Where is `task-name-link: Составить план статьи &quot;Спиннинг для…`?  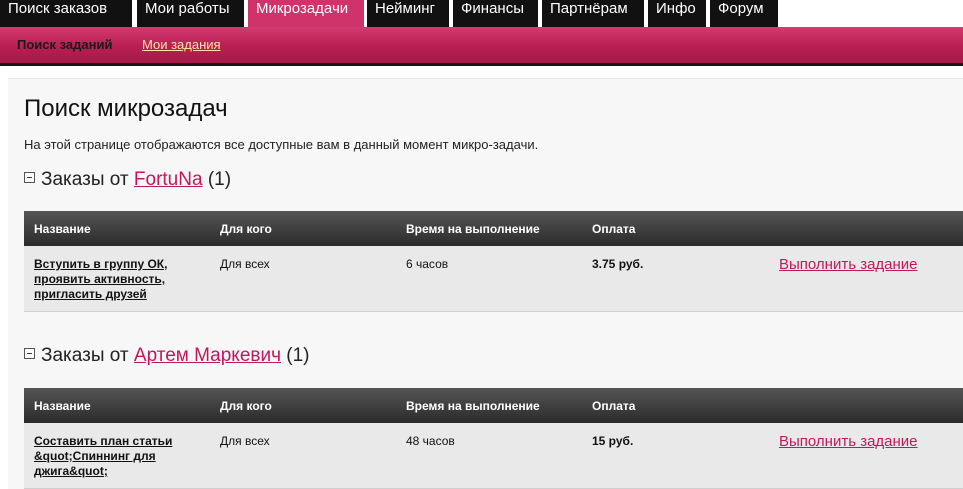
task-name-link: Составить план статьи &quot;Спиннинг для… is located at coordinates (109, 456).